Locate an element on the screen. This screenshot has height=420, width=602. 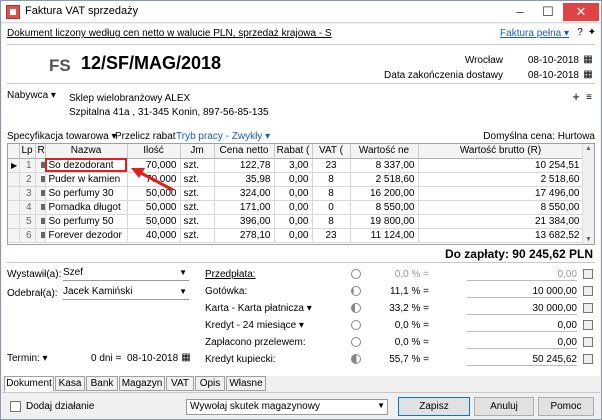
col-header-discount: Rabat ( is located at coordinates (293, 151).